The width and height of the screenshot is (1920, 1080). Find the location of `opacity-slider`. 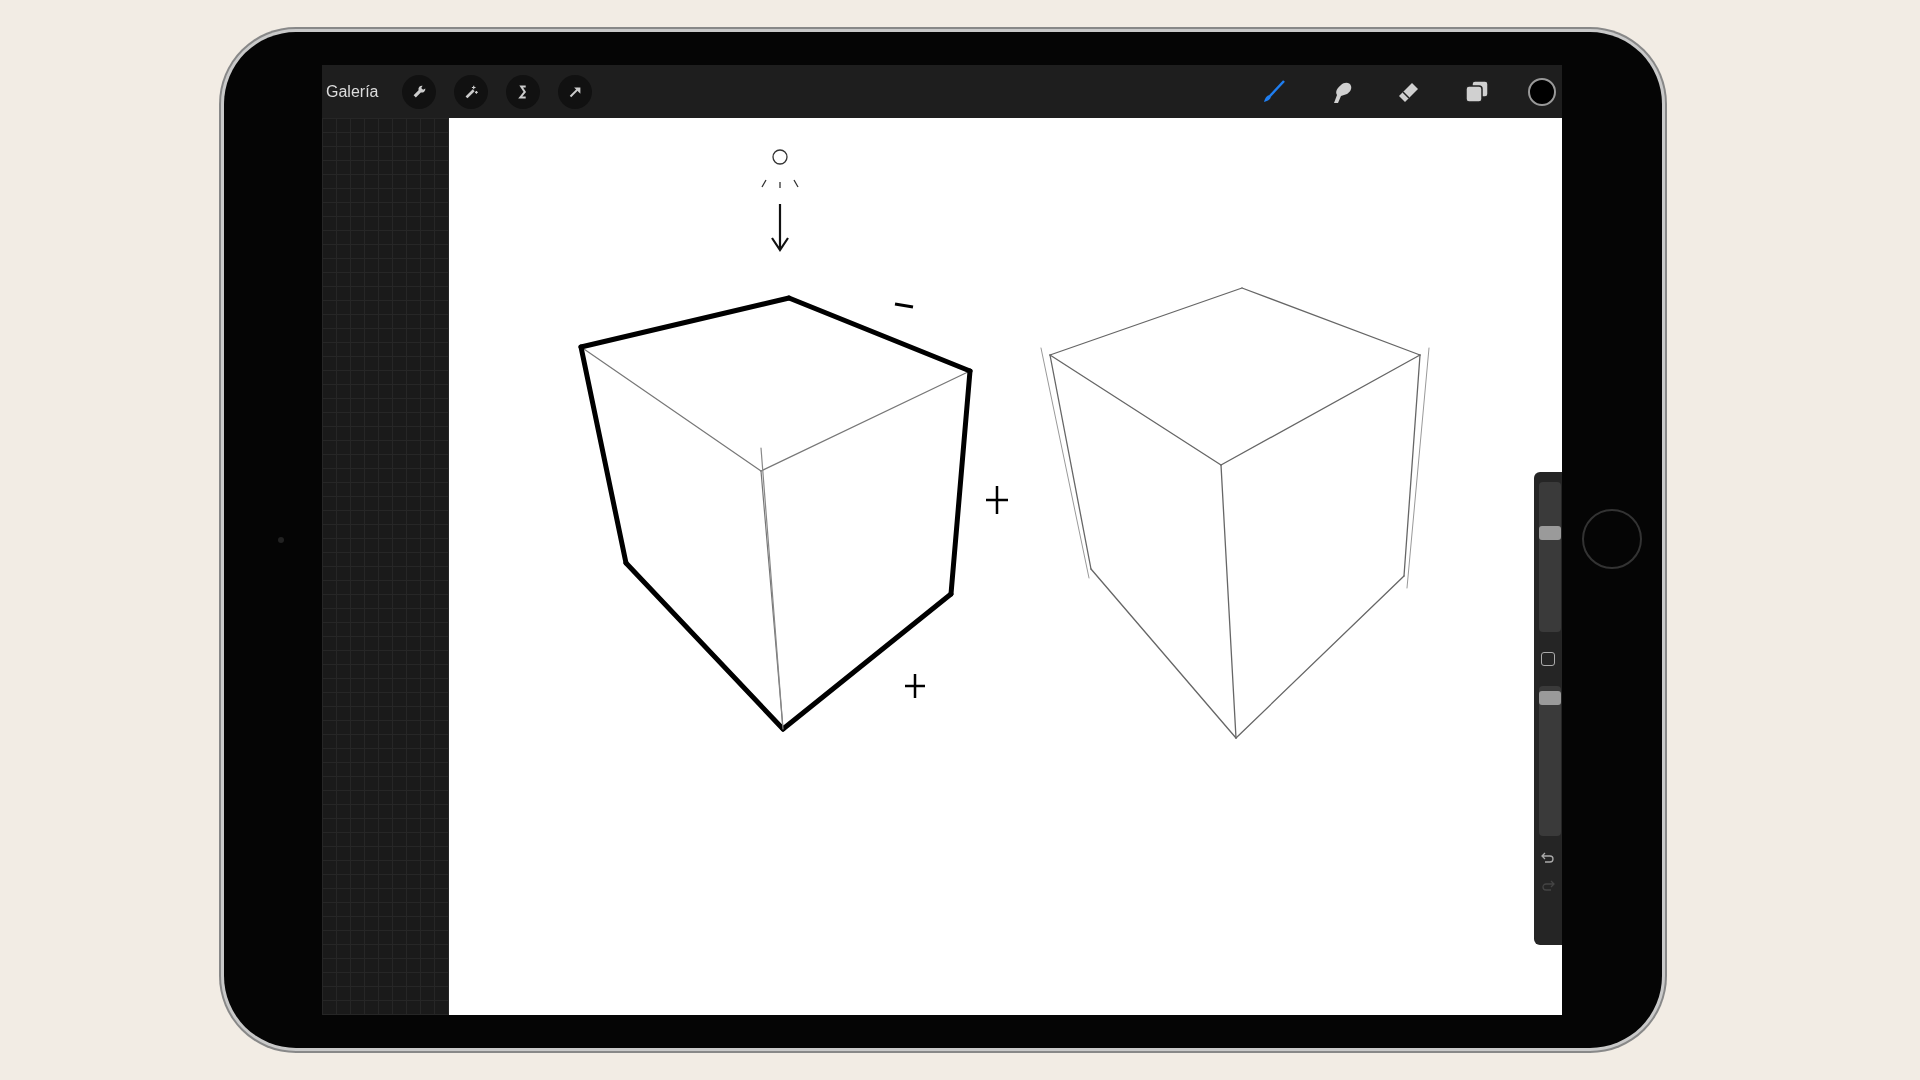

opacity-slider is located at coordinates (1550, 761).